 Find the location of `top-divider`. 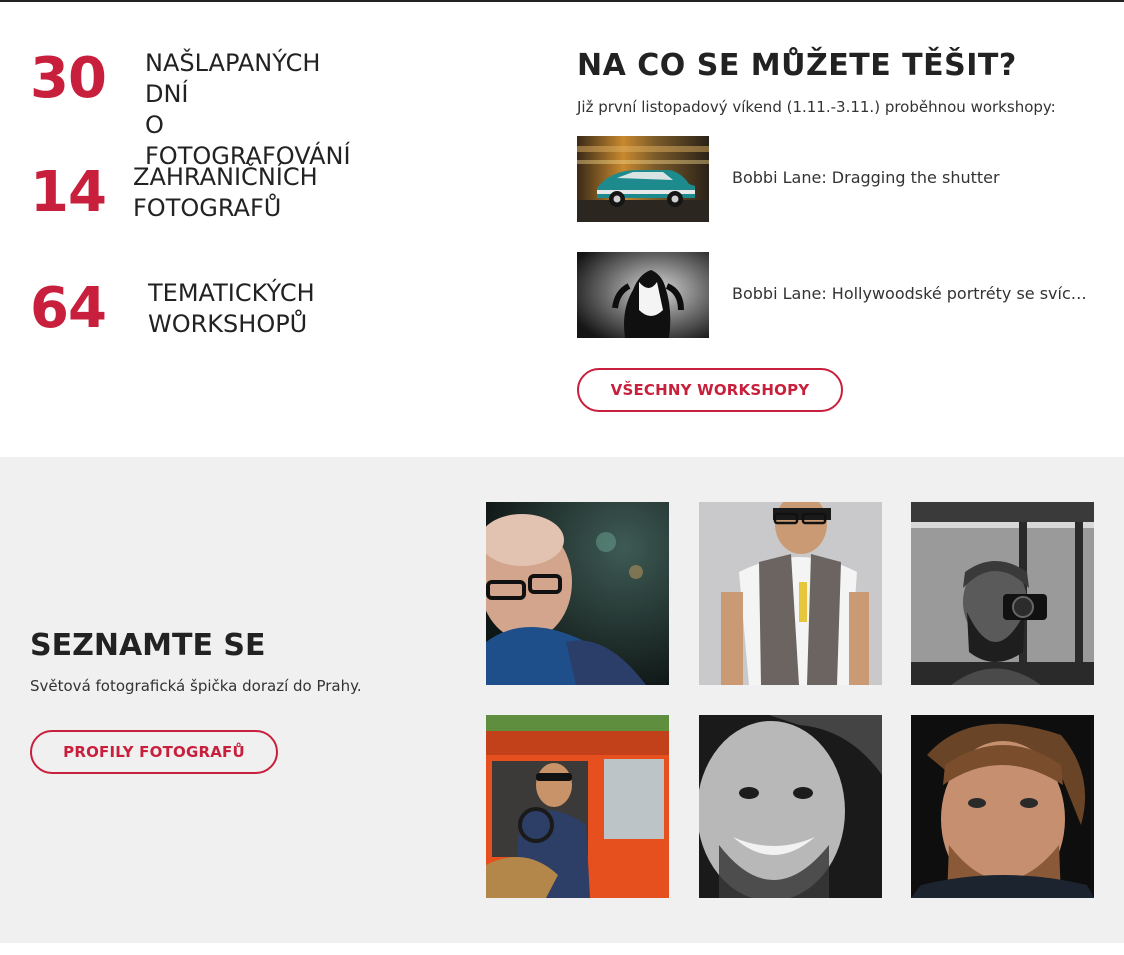

top-divider is located at coordinates (562, 1).